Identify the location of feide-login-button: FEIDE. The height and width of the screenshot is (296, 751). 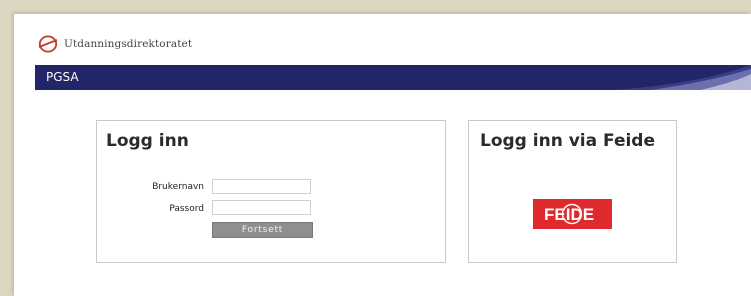
(572, 214).